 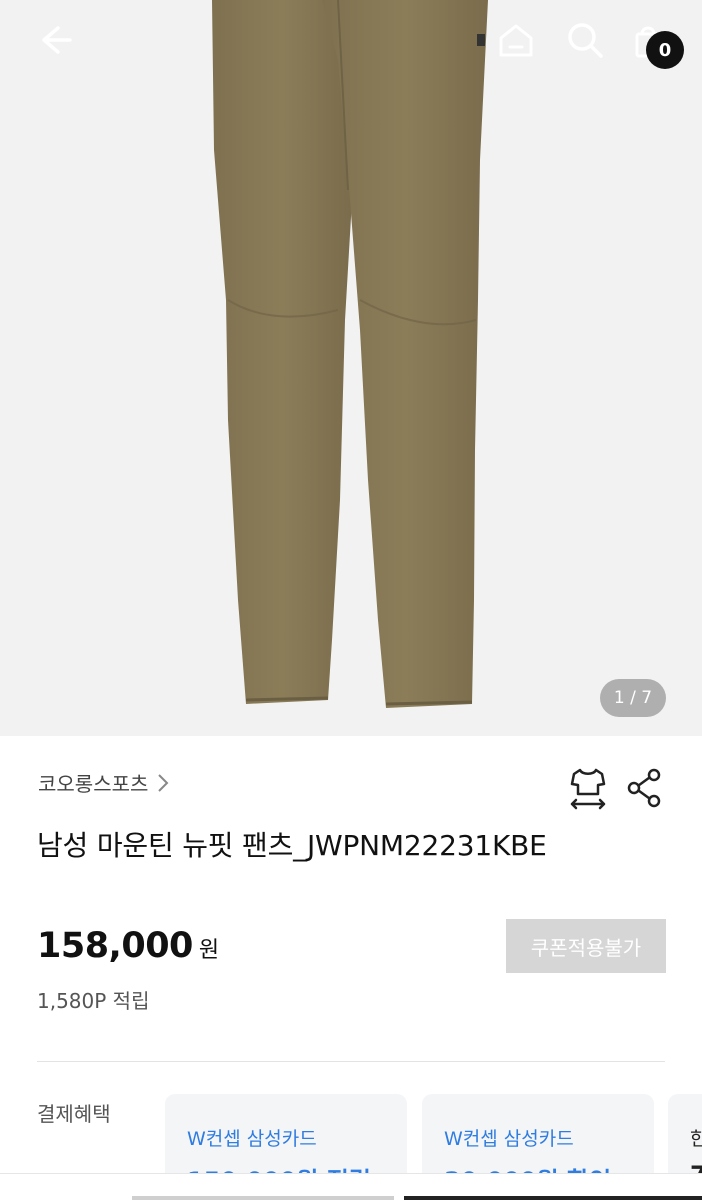 I want to click on chevron-right-icon, so click(x=163, y=782).